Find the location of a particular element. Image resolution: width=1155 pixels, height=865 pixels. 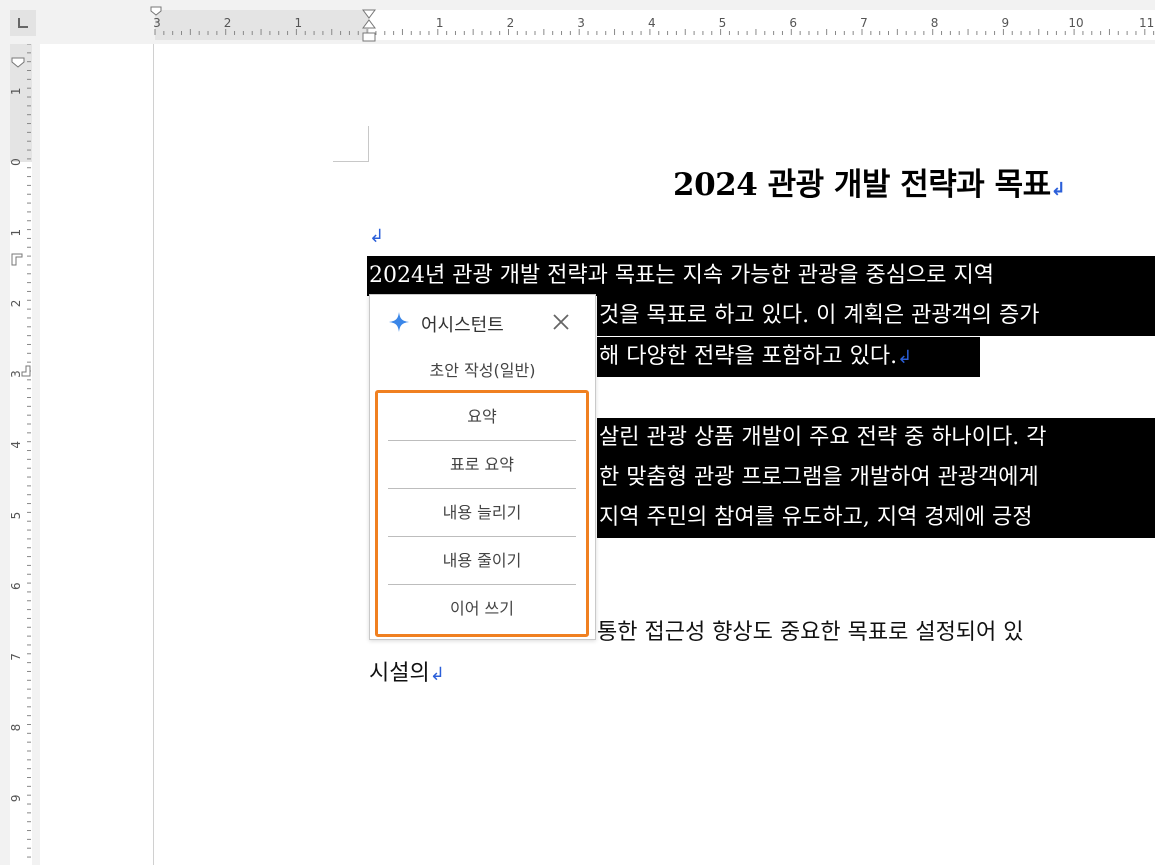

text-line: 통한 접근성 향상도 중요한 목표로 설정되어 있 is located at coordinates (810, 633).